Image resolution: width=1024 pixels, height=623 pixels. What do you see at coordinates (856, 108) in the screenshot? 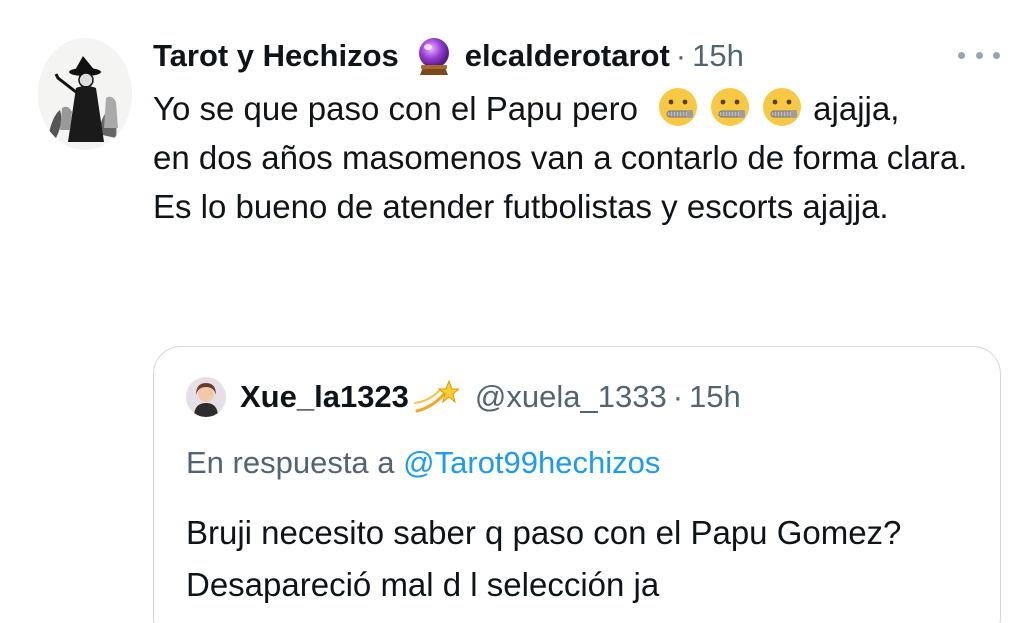
I see `tweet-text-part-2: ajajja,` at bounding box center [856, 108].